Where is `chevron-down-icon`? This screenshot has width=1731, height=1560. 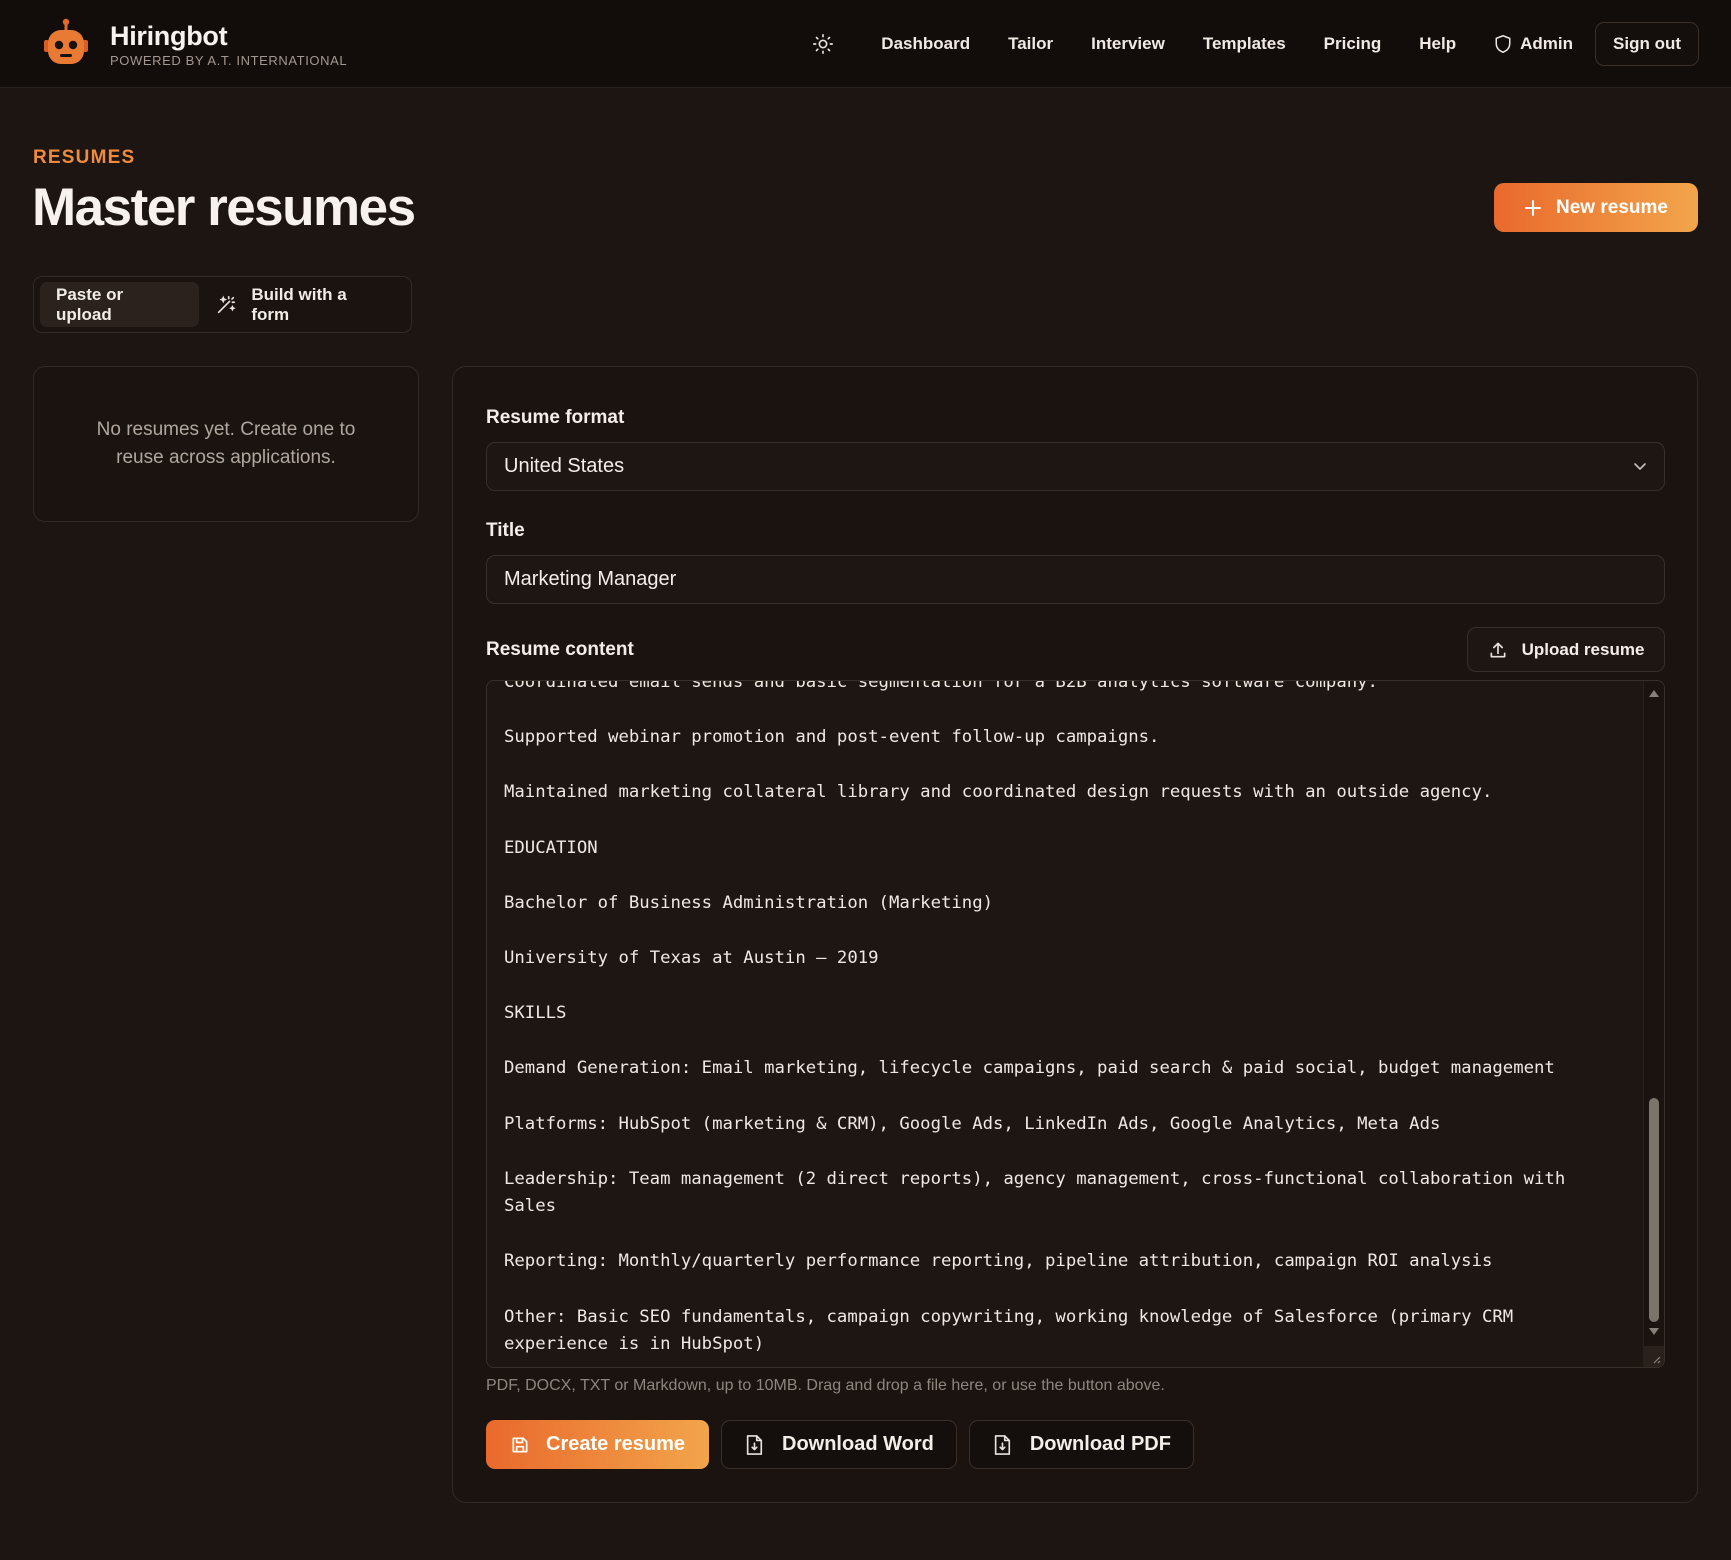
chevron-down-icon is located at coordinates (1640, 466).